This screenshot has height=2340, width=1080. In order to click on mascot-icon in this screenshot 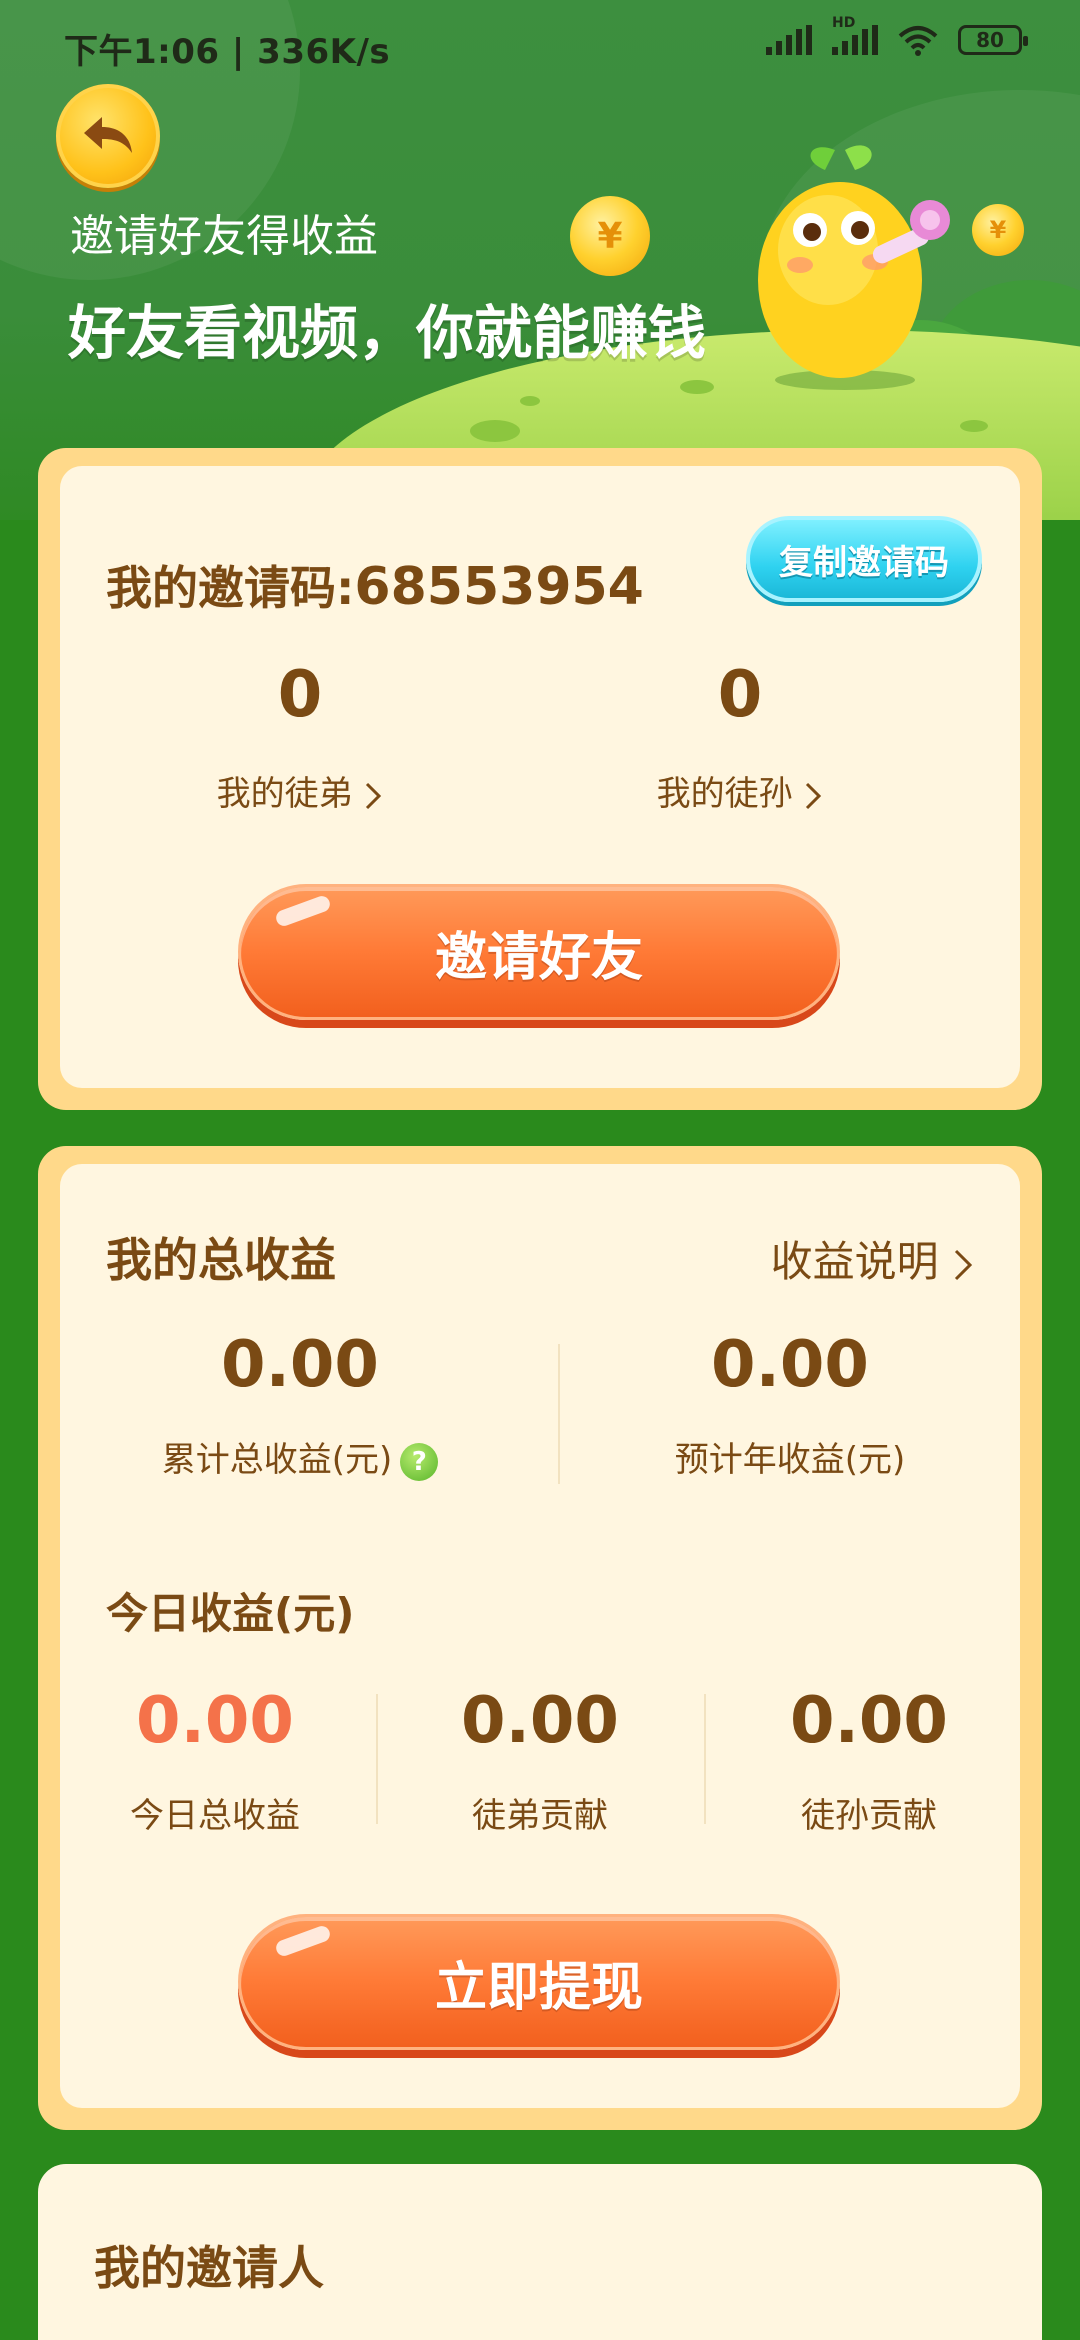, I will do `click(854, 267)`.